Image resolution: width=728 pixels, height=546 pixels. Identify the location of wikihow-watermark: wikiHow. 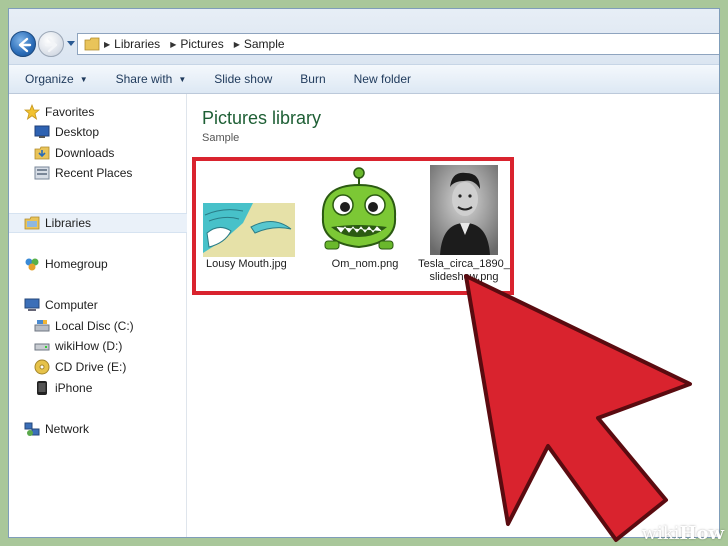
(683, 533).